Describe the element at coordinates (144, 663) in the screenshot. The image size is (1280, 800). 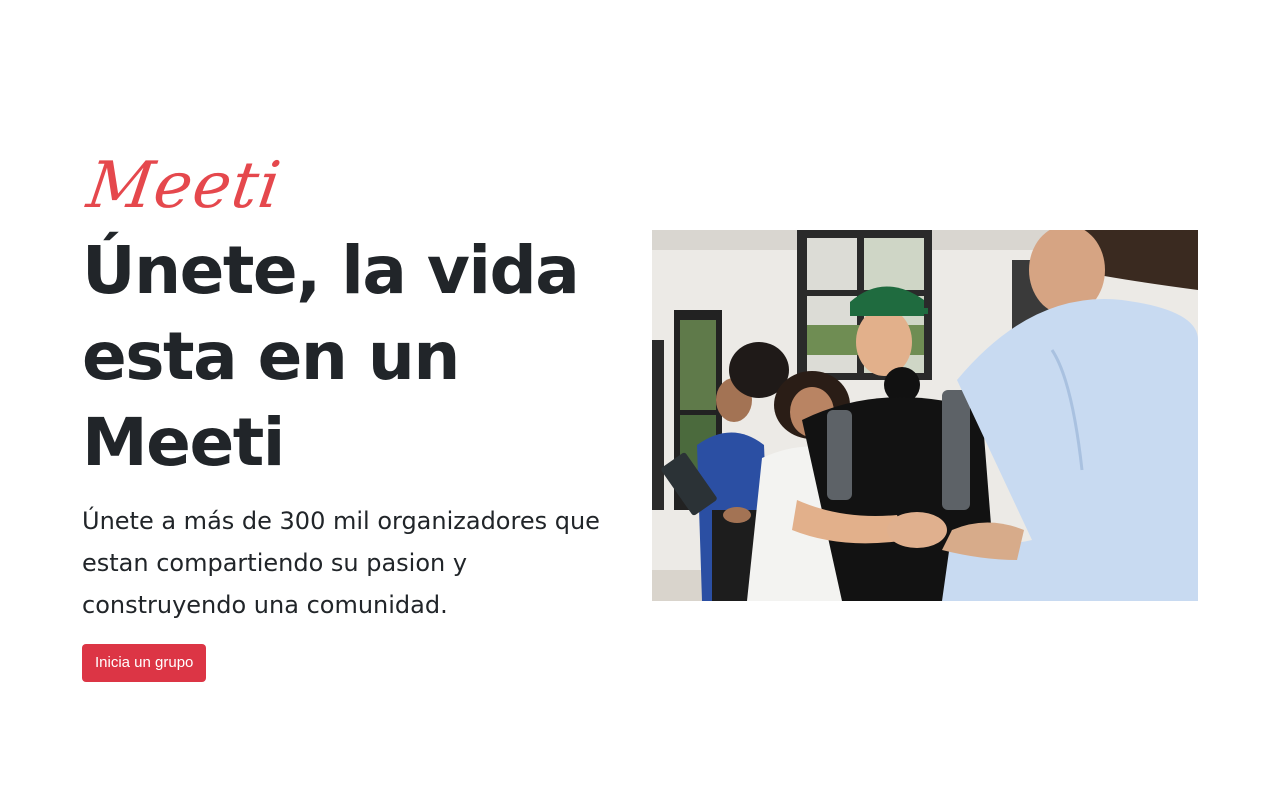
I see `start-group-button: Inicia un grupo` at that location.